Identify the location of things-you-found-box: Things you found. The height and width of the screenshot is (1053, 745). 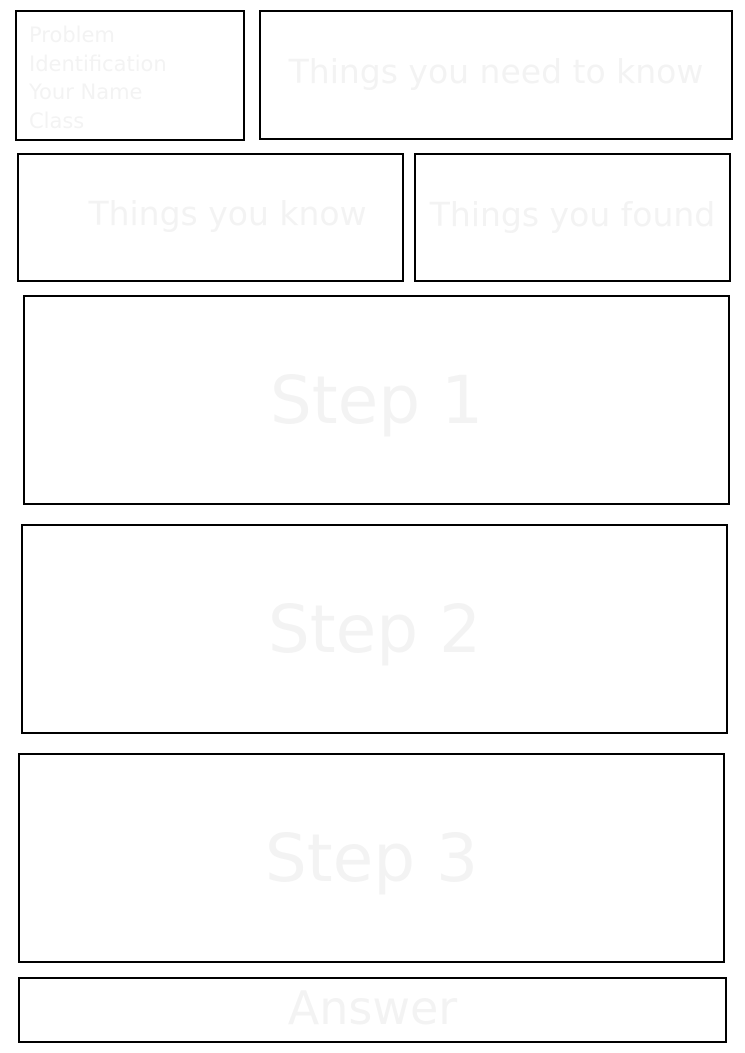
(572, 217).